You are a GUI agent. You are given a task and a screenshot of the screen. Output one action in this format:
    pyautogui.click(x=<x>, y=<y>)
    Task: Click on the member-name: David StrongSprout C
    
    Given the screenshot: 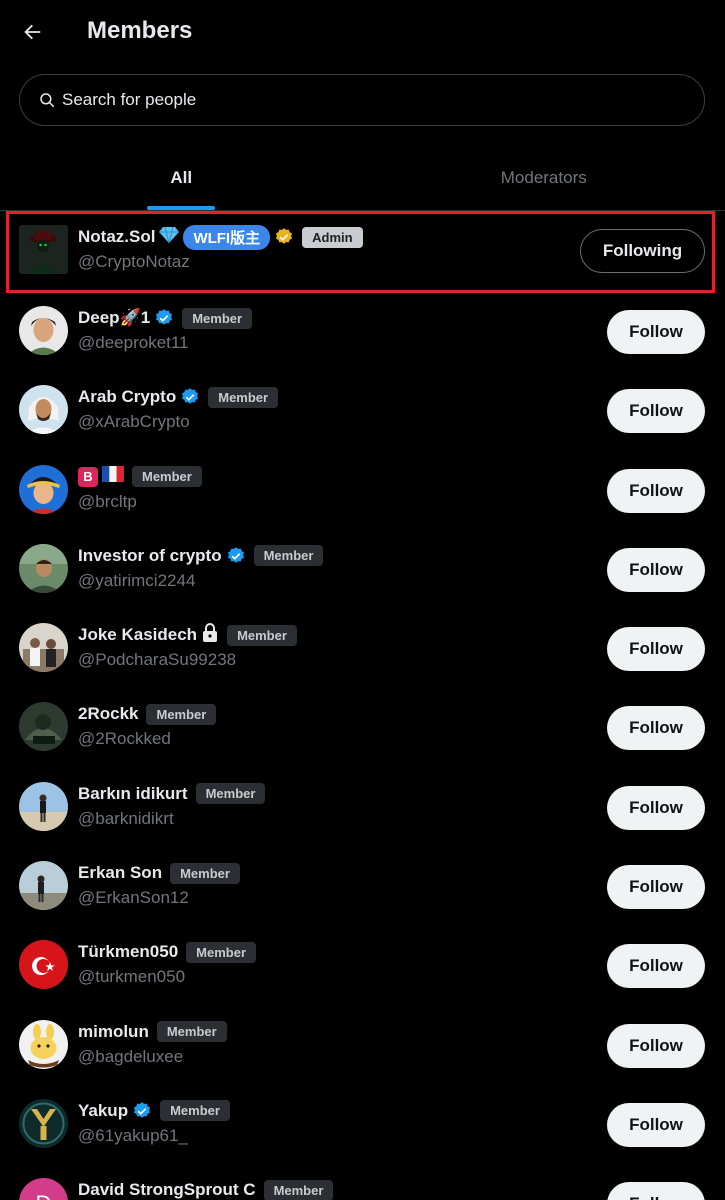 What is the action you would take?
    pyautogui.click(x=167, y=1190)
    